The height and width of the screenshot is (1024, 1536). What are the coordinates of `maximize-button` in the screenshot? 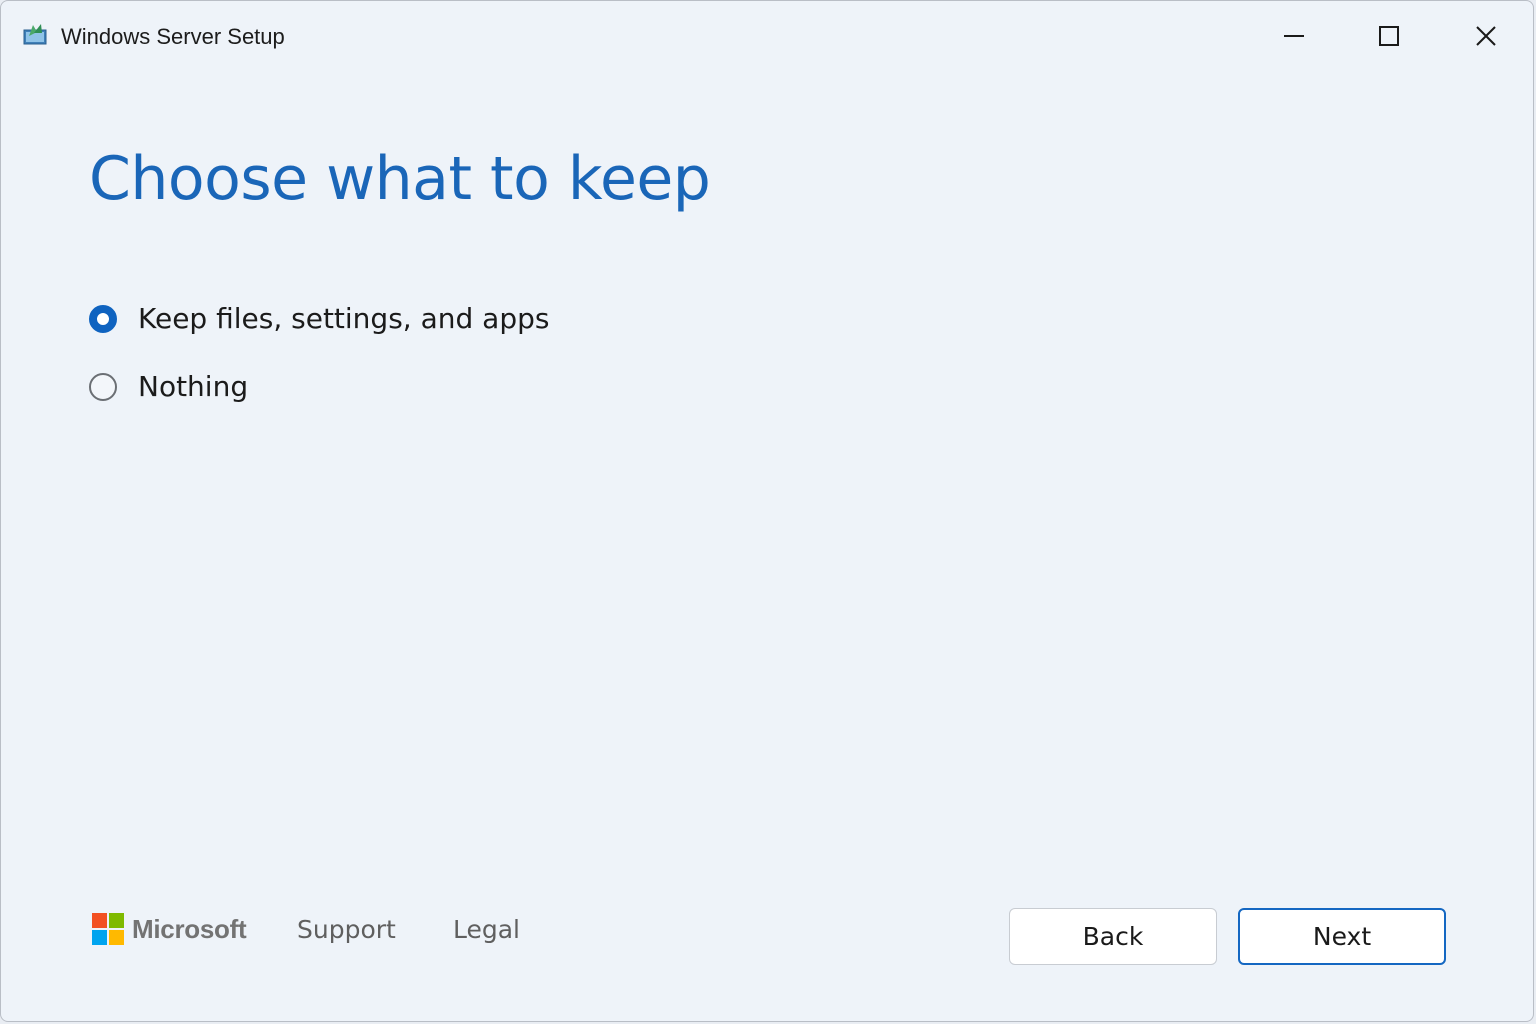 It's located at (1389, 36).